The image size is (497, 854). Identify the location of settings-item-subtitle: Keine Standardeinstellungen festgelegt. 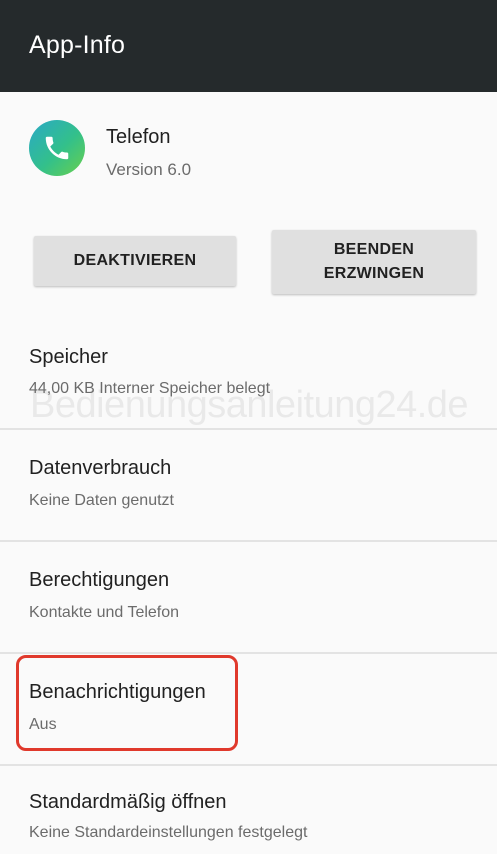
(168, 832).